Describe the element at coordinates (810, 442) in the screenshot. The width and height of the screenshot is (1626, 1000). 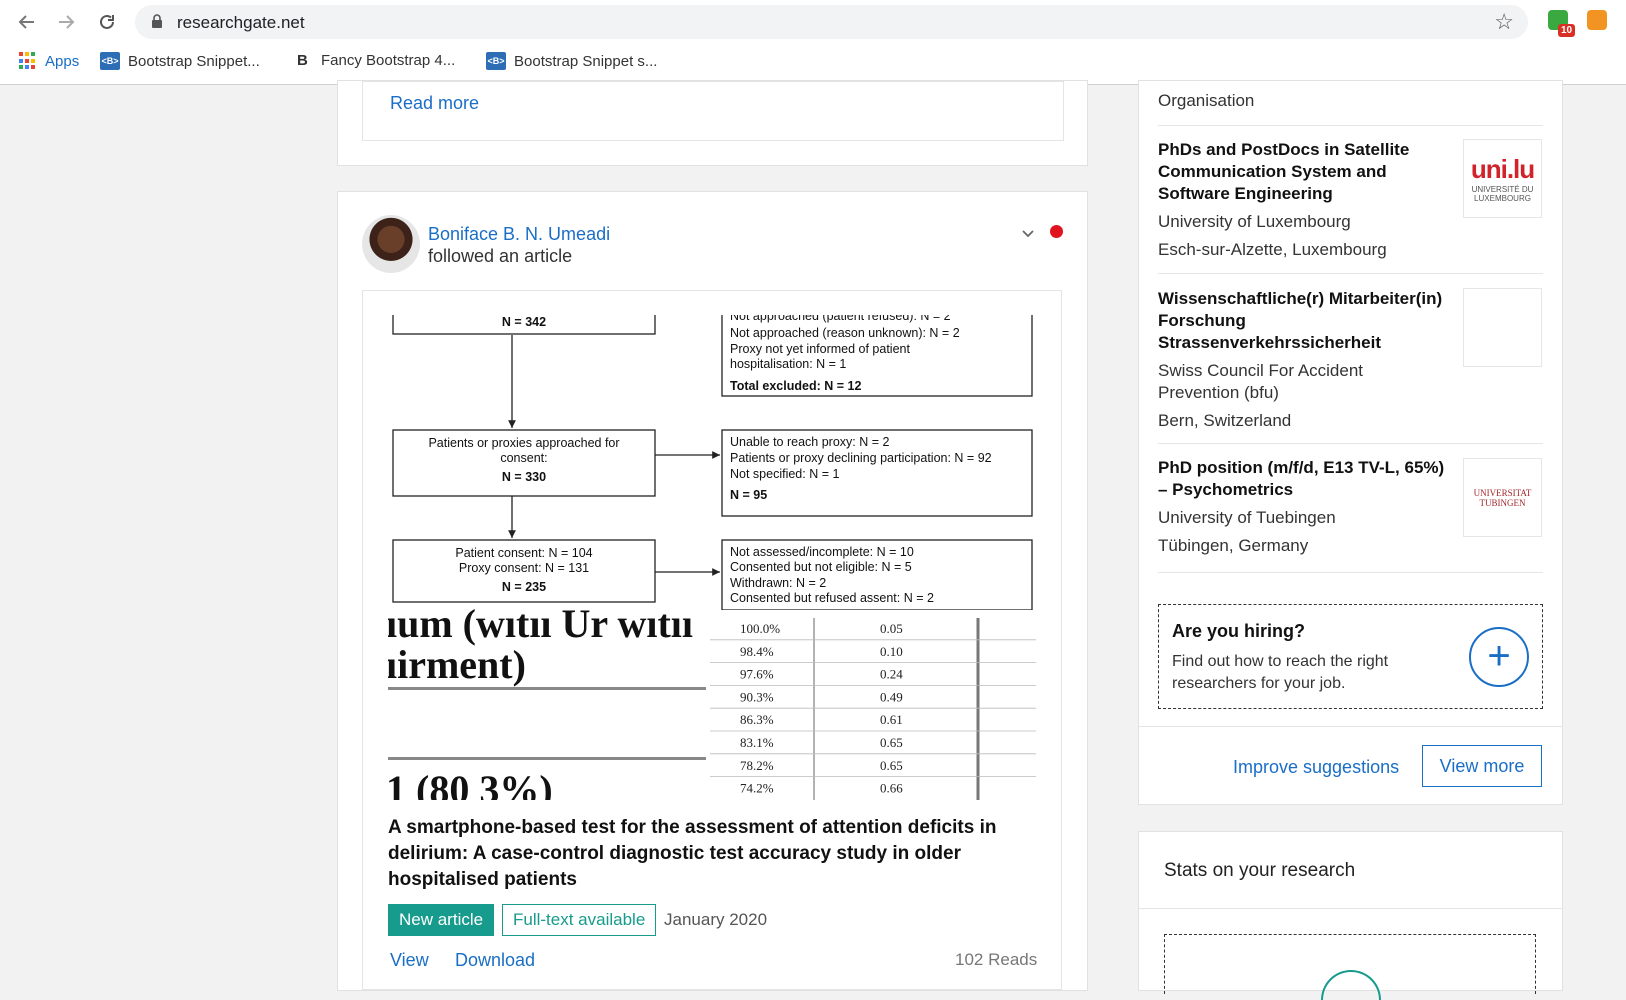
I see `flow-ex2-line1: Unable to reach proxy: N = 2` at that location.